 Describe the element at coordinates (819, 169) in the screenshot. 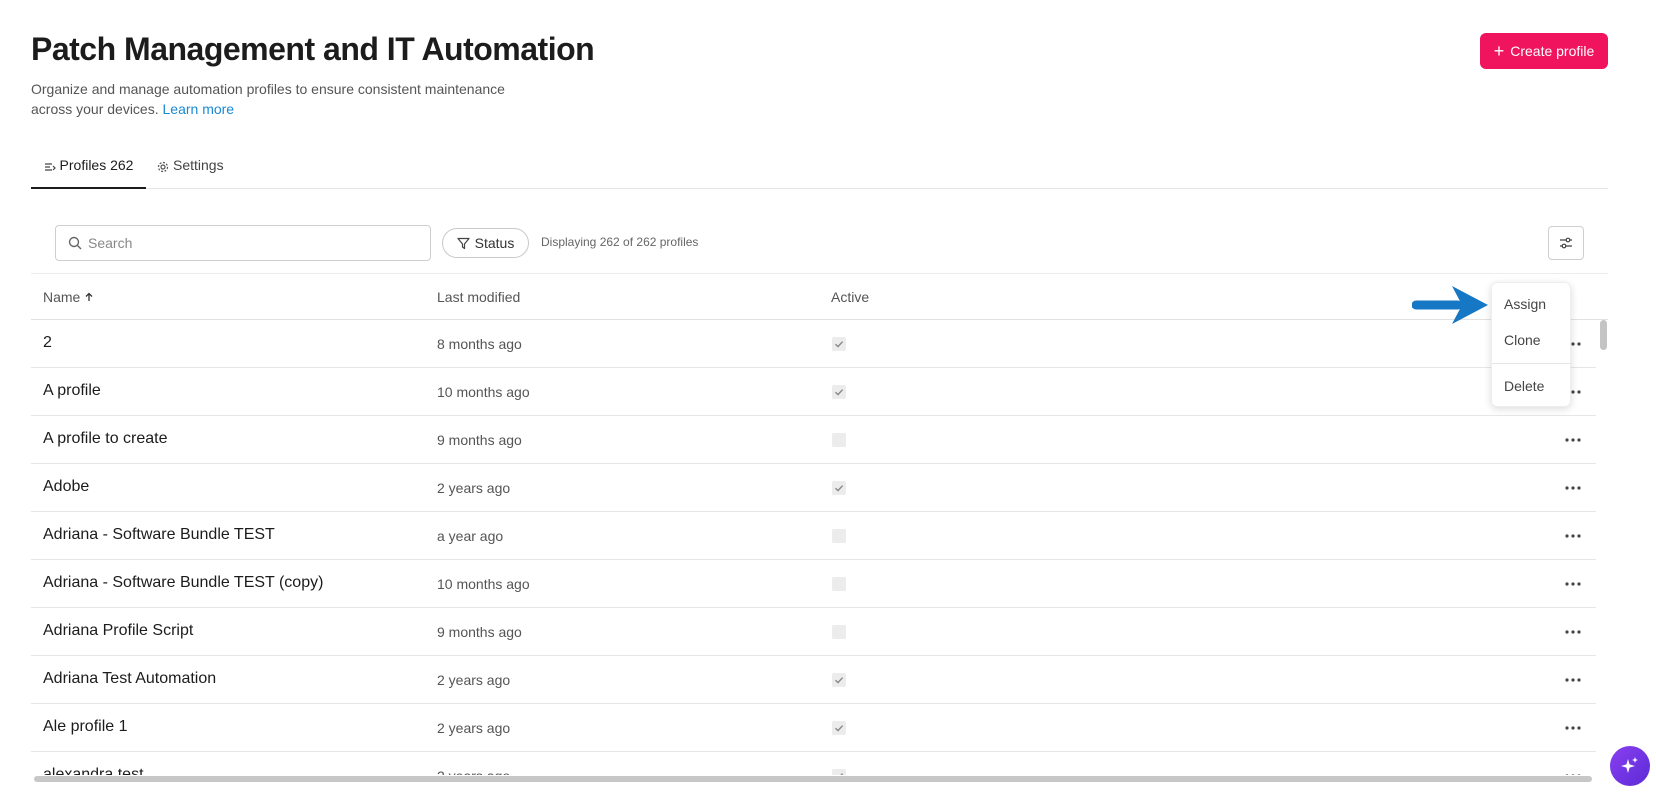

I see `tab-bar: Profiles 262 Settings` at that location.